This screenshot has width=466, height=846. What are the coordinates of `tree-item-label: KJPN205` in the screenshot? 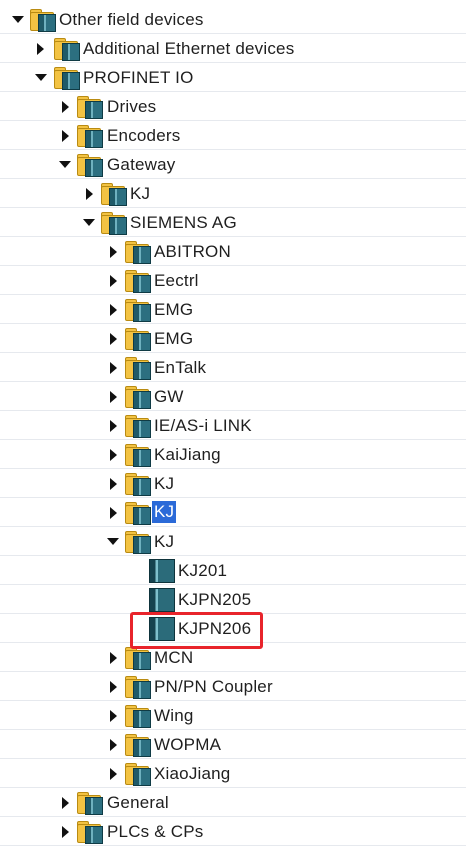 It's located at (215, 599).